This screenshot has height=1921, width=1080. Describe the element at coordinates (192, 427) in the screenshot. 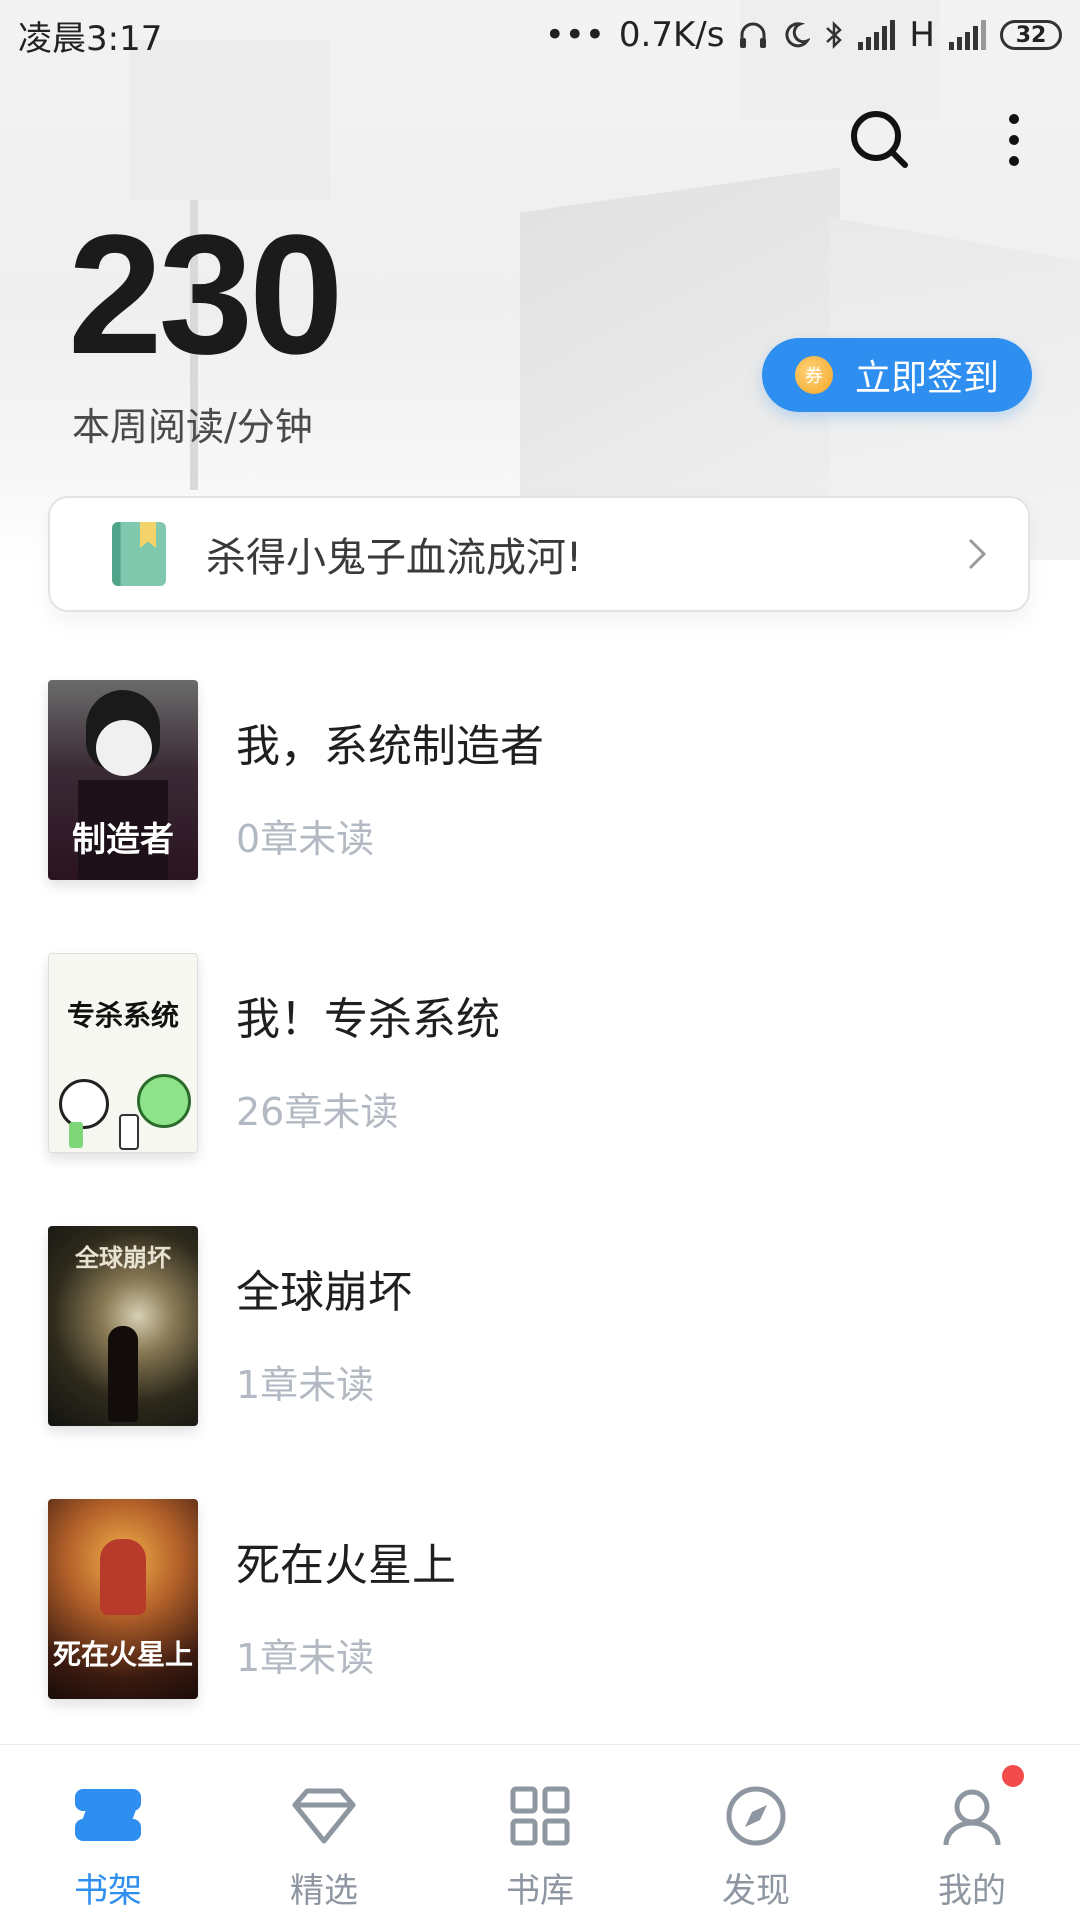

I see `weekly-reading-label: 本周阅读/分钟` at that location.